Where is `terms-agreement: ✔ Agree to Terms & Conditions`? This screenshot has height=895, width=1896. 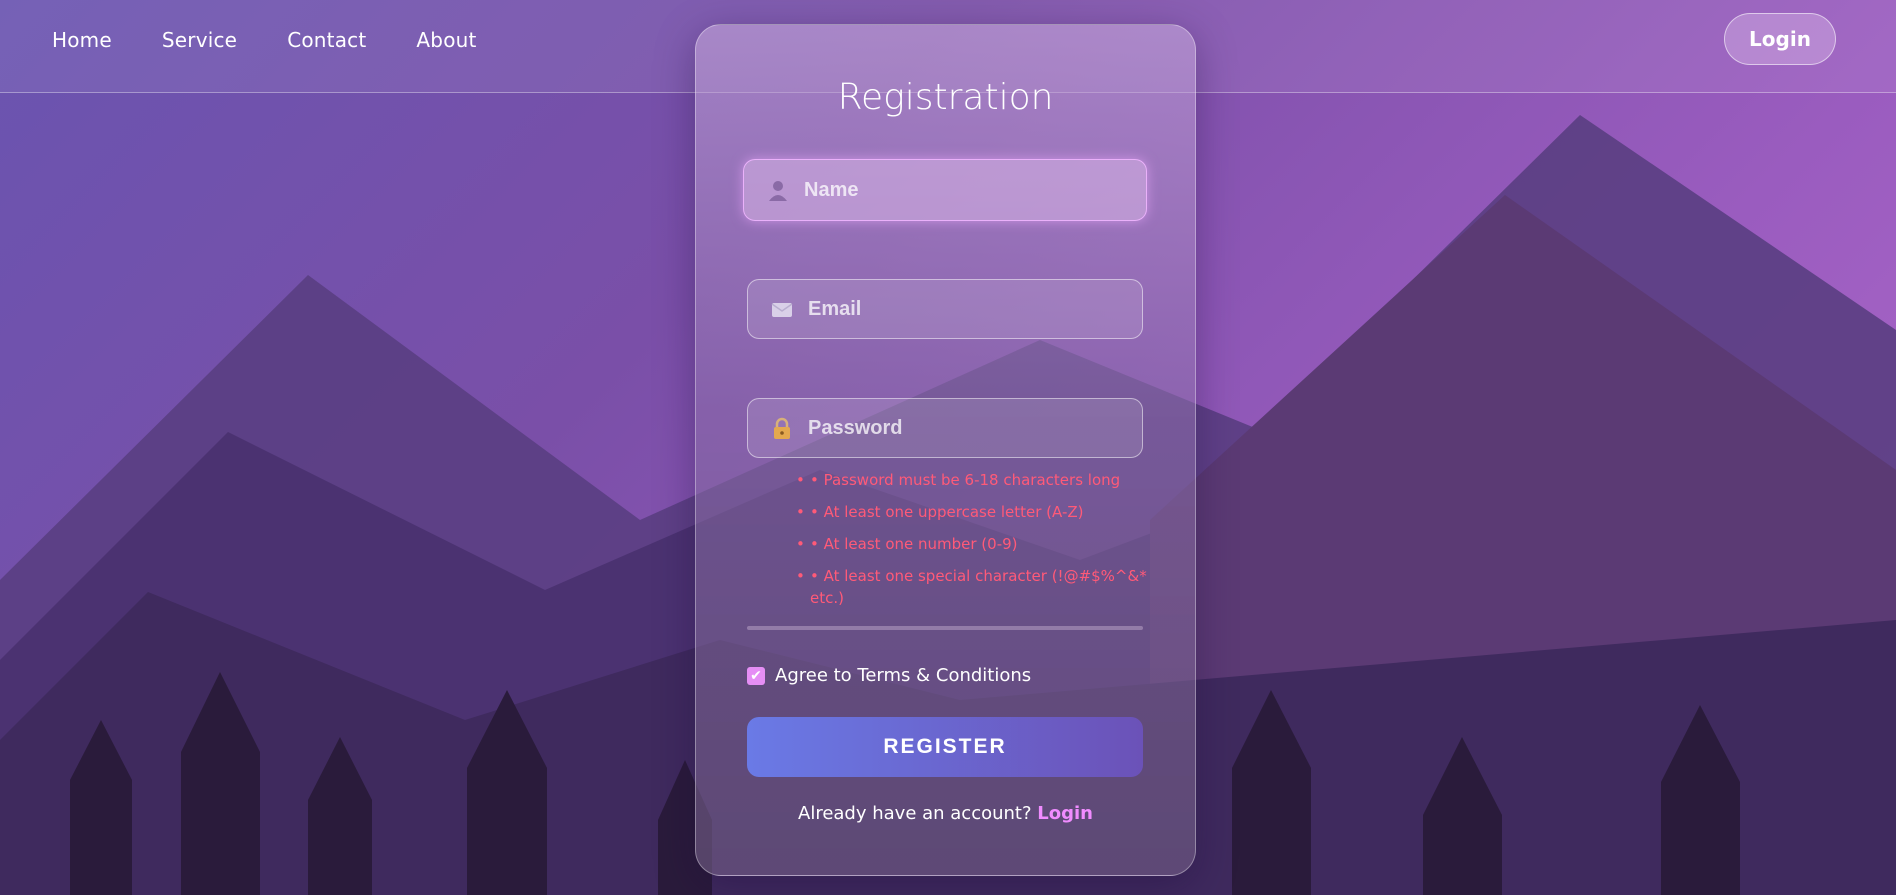 terms-agreement: ✔ Agree to Terms & Conditions is located at coordinates (889, 675).